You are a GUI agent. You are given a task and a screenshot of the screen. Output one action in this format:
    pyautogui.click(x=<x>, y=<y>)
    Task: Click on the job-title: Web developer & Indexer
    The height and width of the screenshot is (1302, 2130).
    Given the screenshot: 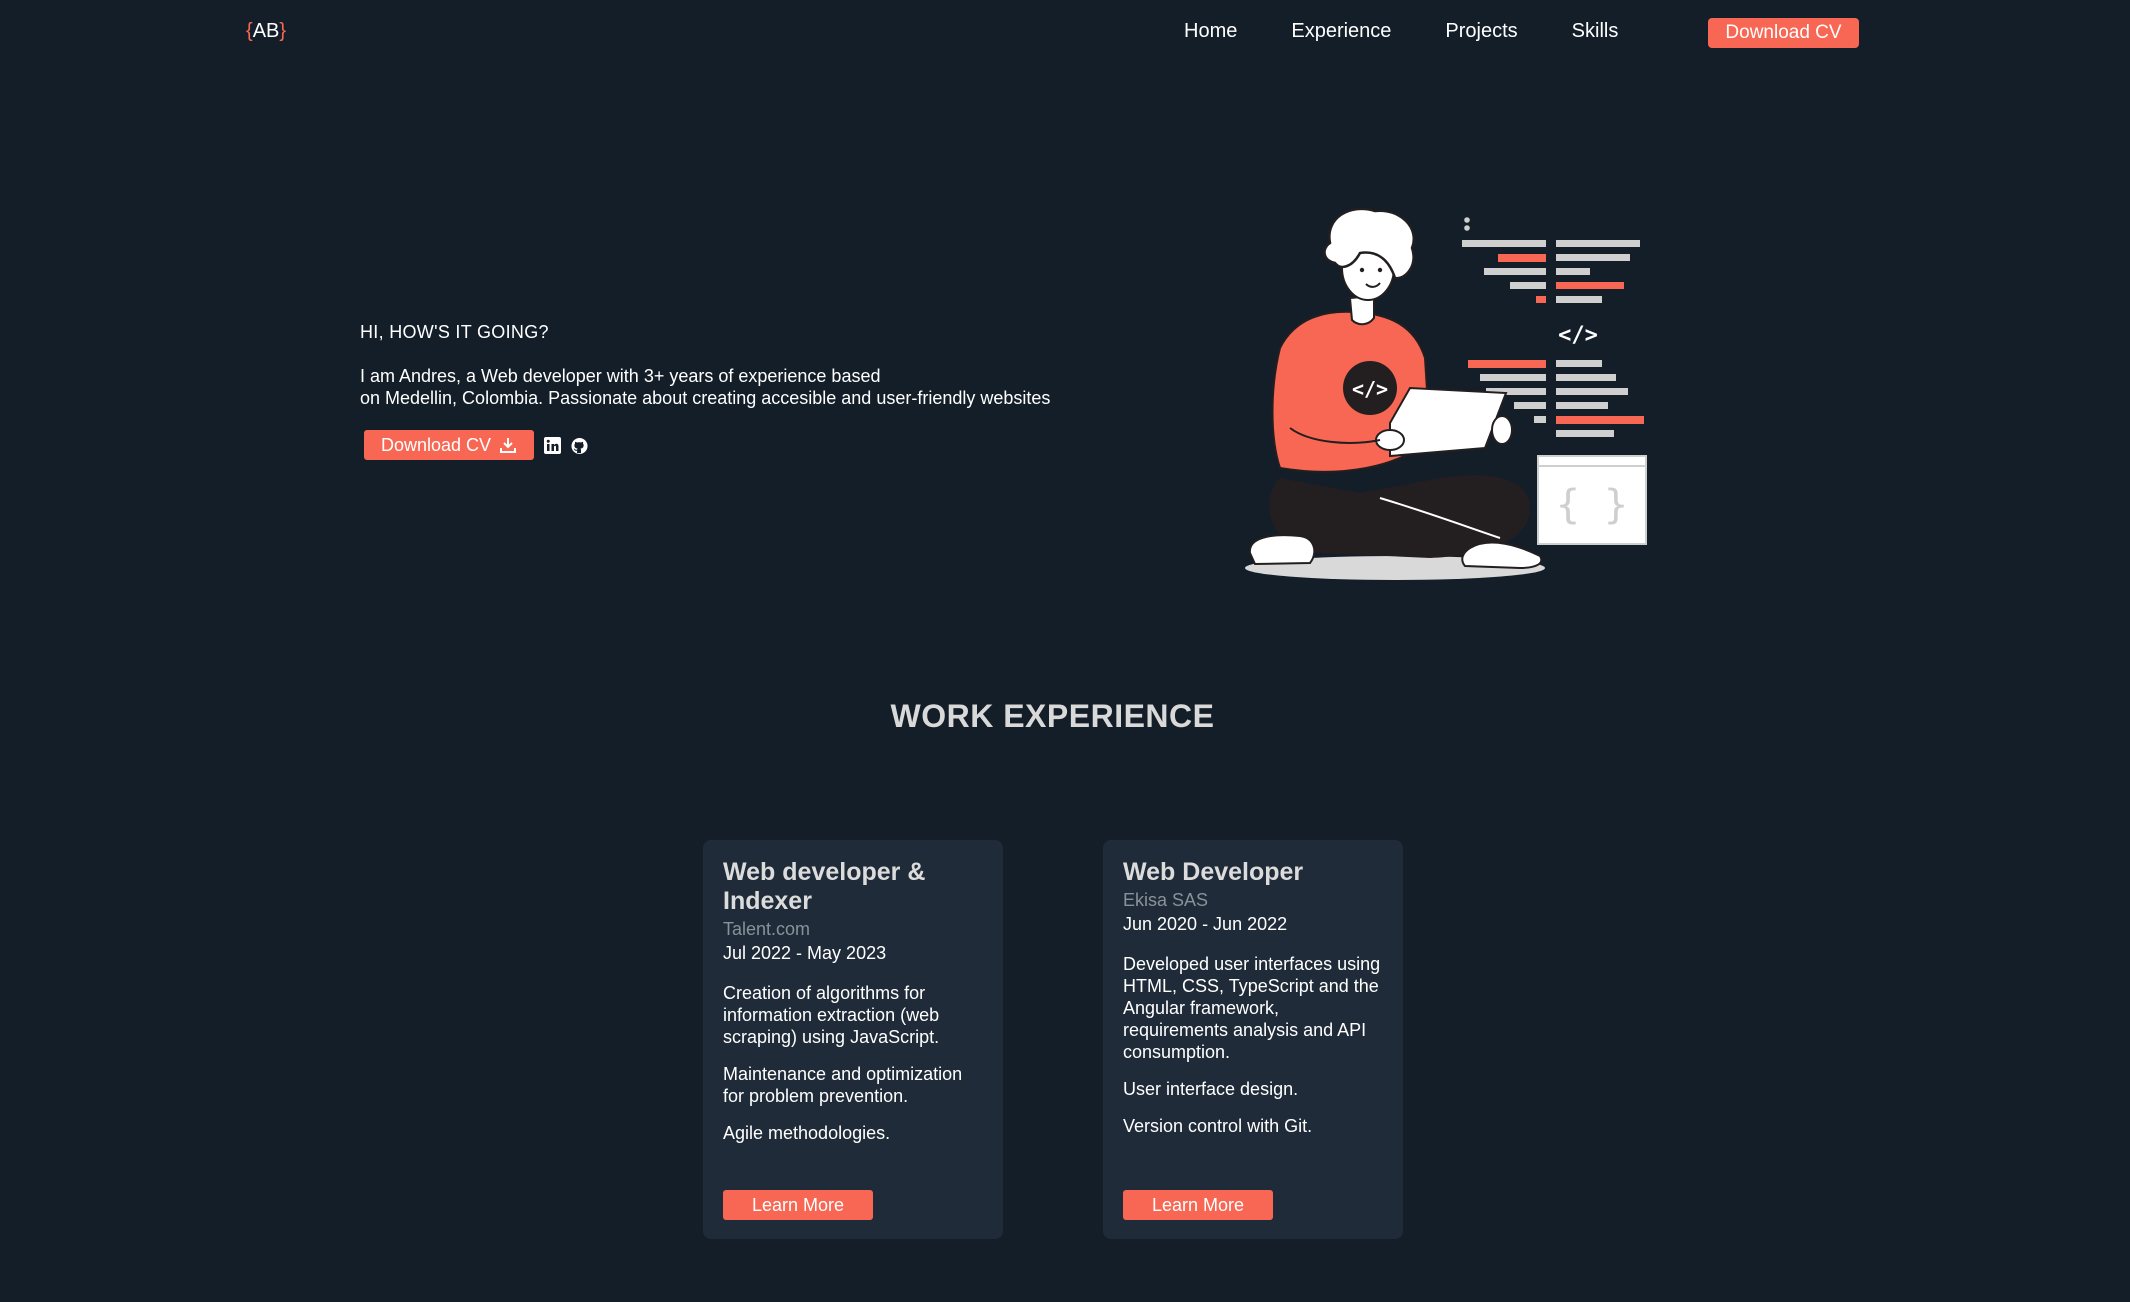 What is the action you would take?
    pyautogui.click(x=824, y=886)
    